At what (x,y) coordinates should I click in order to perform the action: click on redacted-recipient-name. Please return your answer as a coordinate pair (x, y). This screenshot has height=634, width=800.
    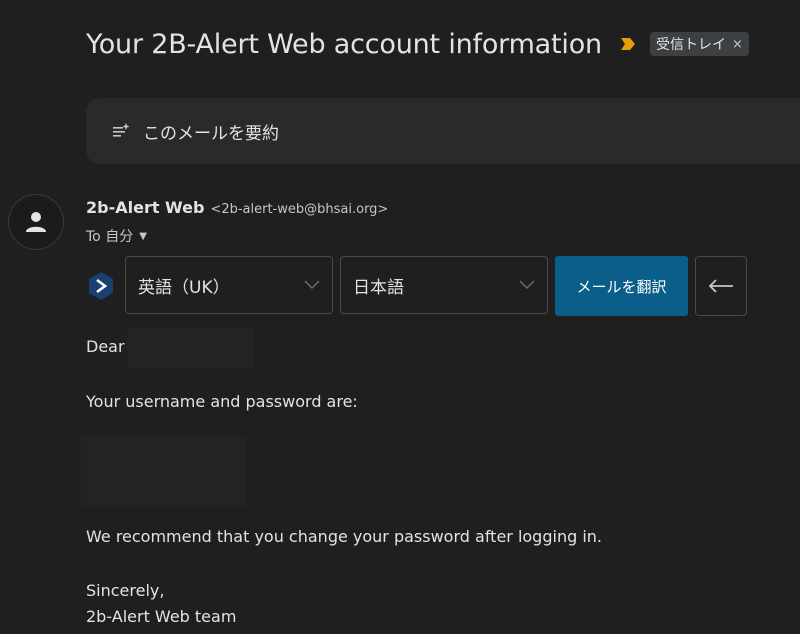
    Looking at the image, I should click on (190, 348).